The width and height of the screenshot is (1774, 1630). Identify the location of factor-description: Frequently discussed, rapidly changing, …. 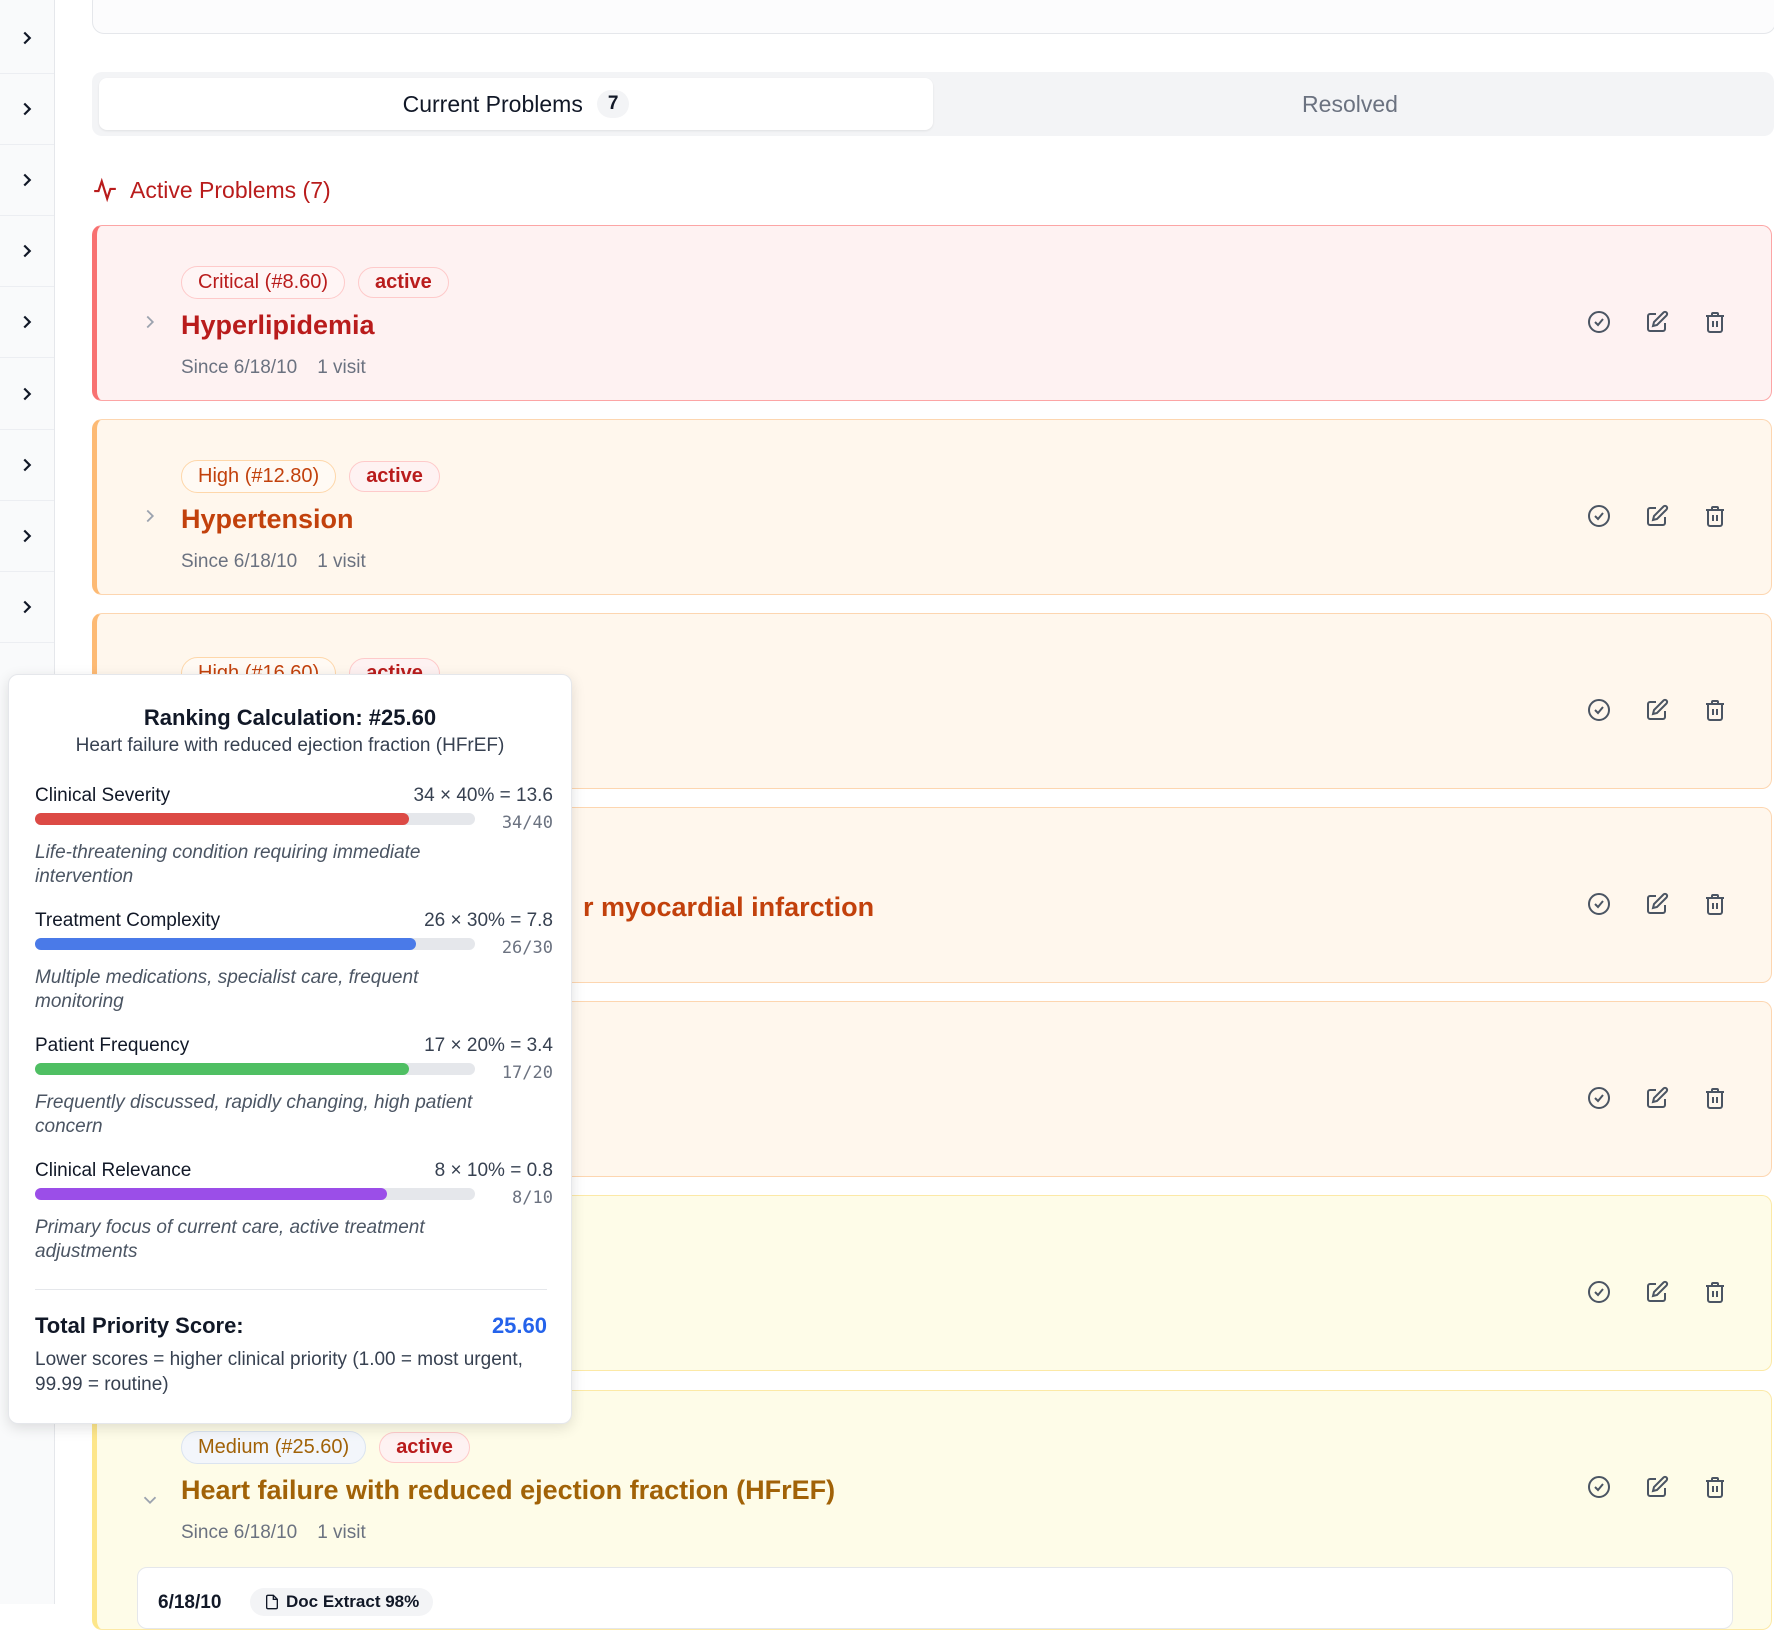
(254, 1114).